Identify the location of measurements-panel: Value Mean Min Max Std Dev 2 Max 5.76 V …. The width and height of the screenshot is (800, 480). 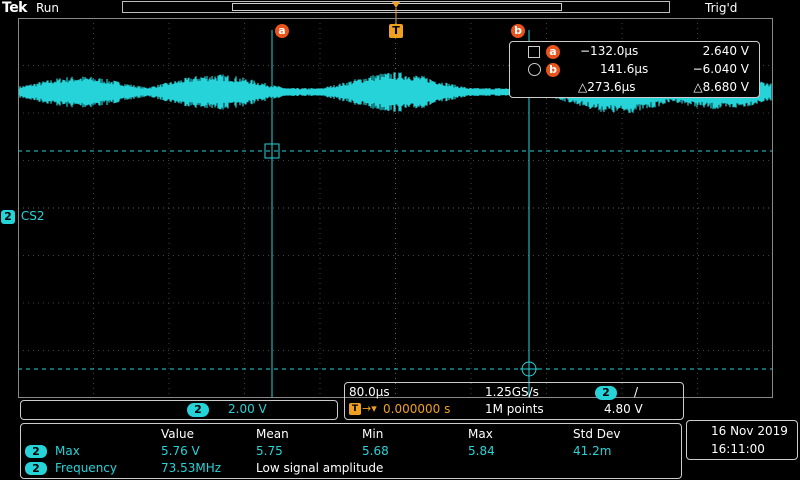
(351, 451).